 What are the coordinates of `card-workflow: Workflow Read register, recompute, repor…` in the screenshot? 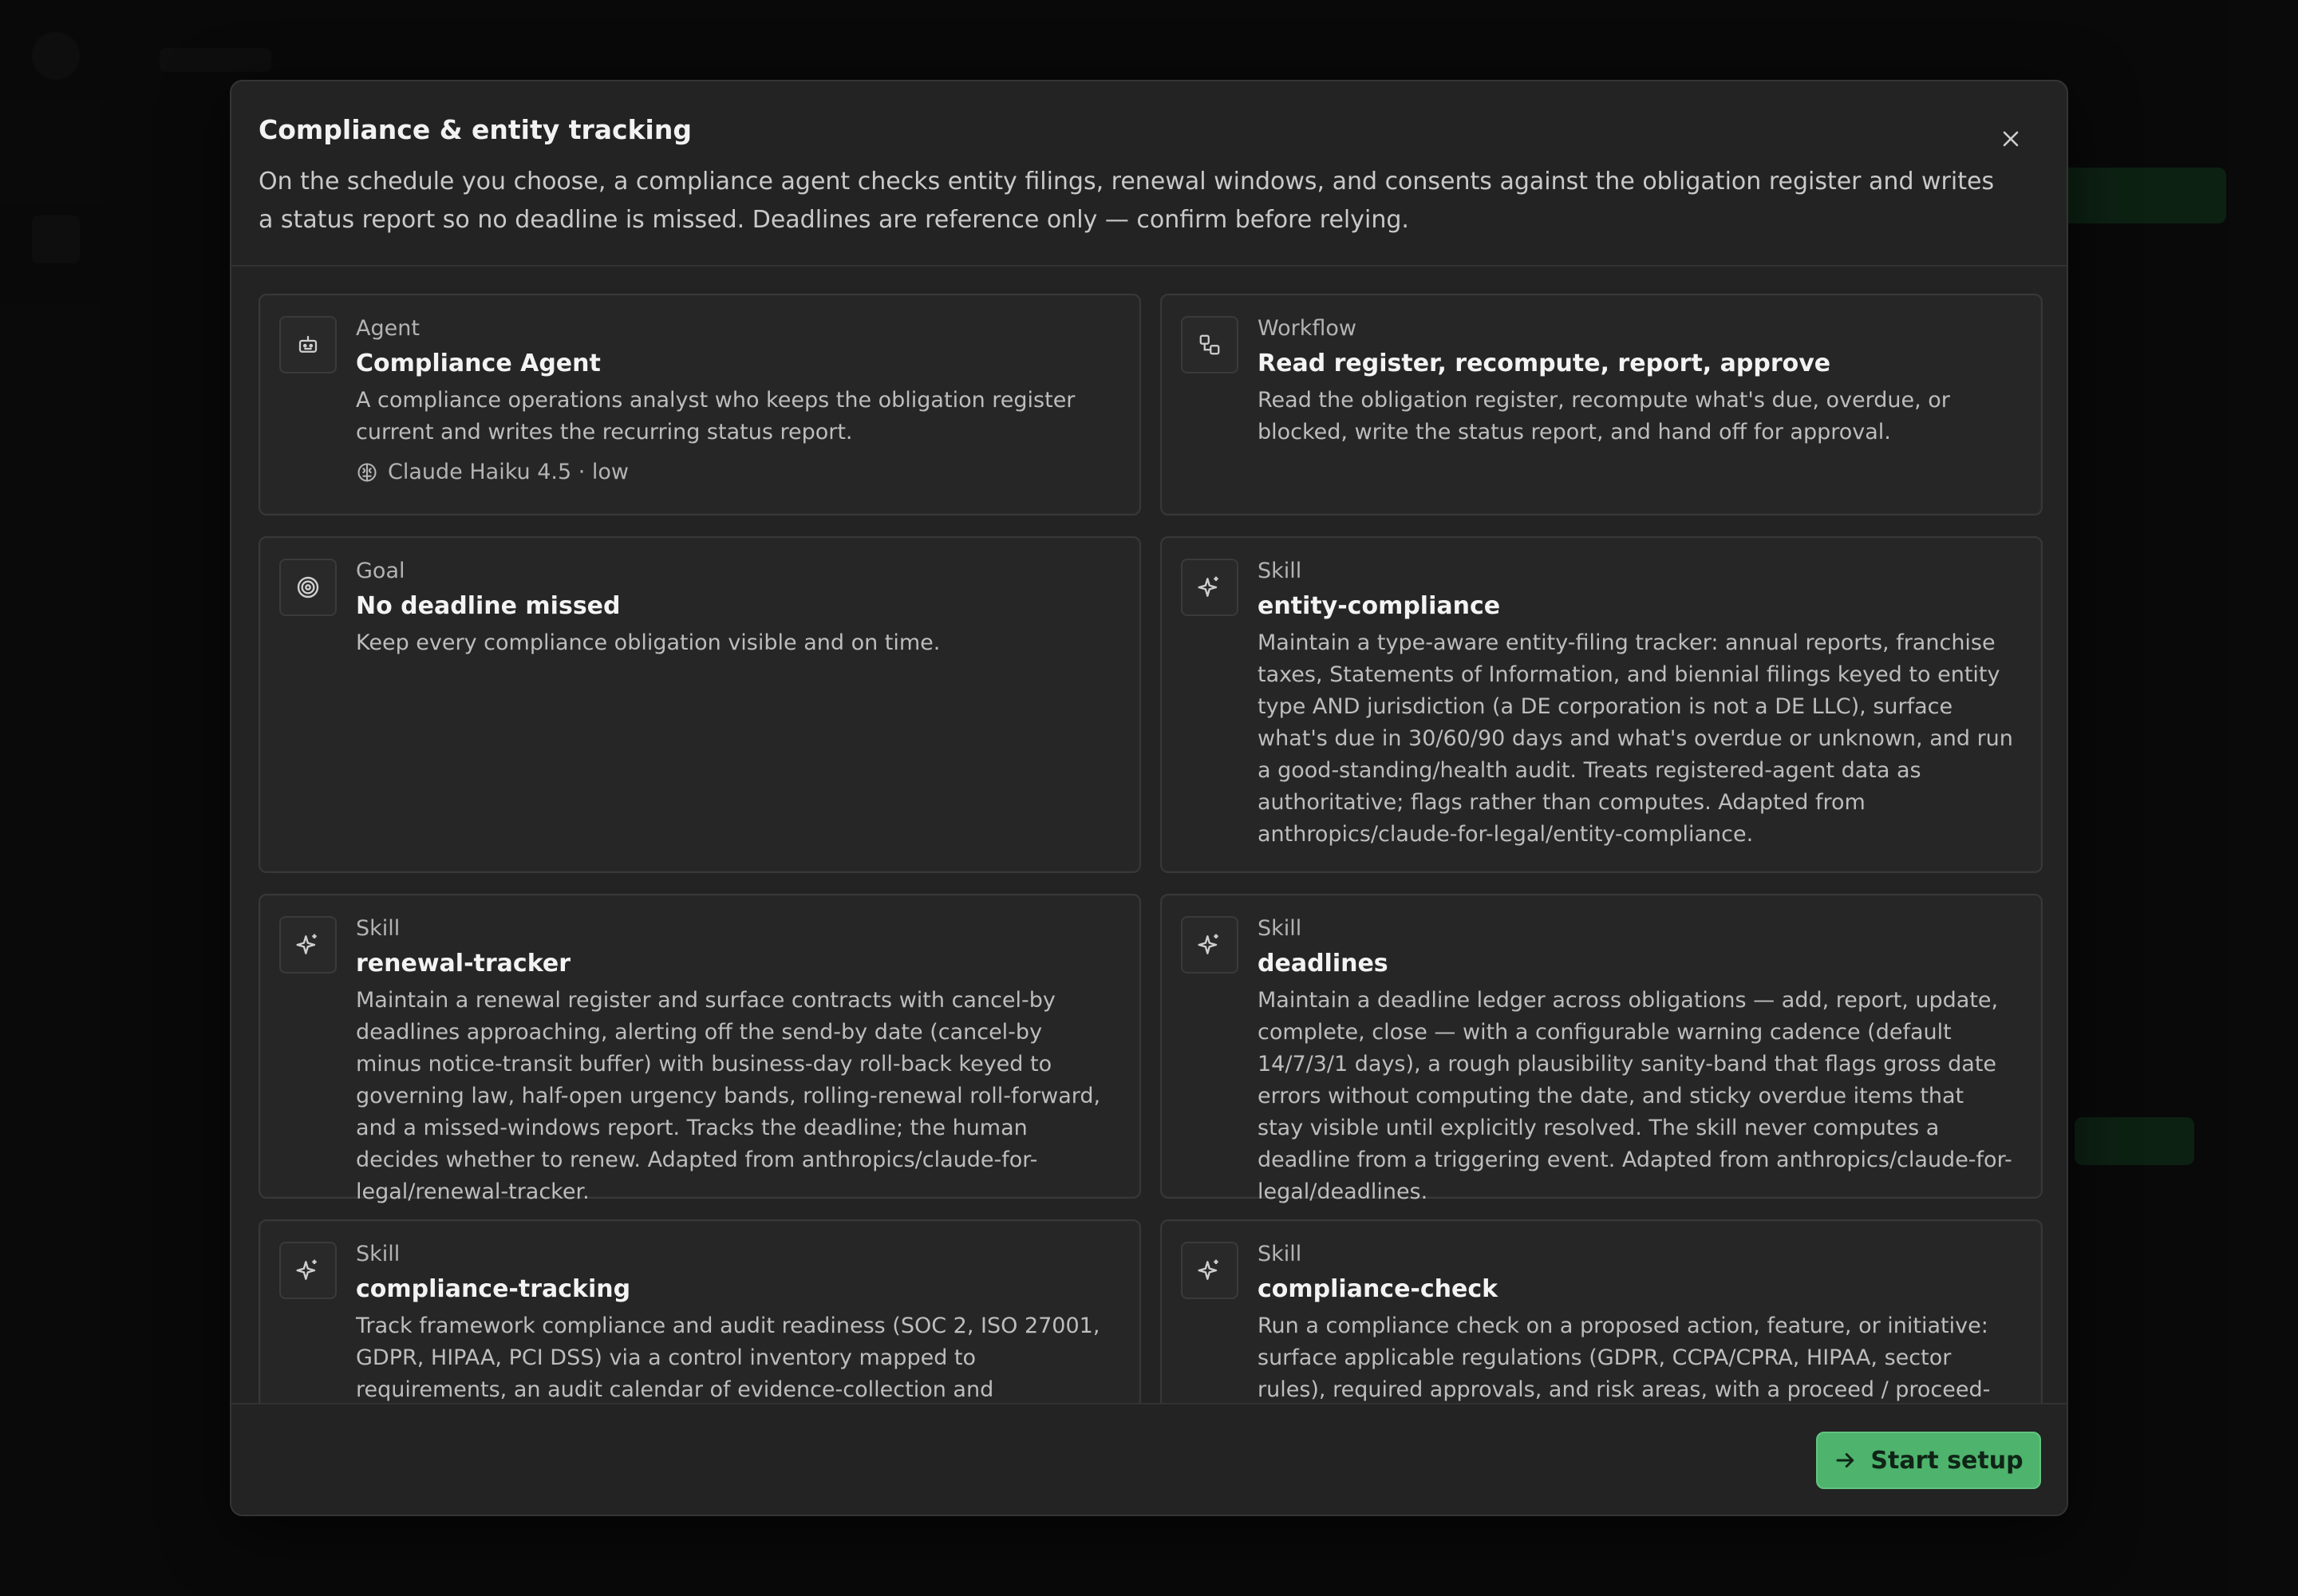 It's located at (1601, 405).